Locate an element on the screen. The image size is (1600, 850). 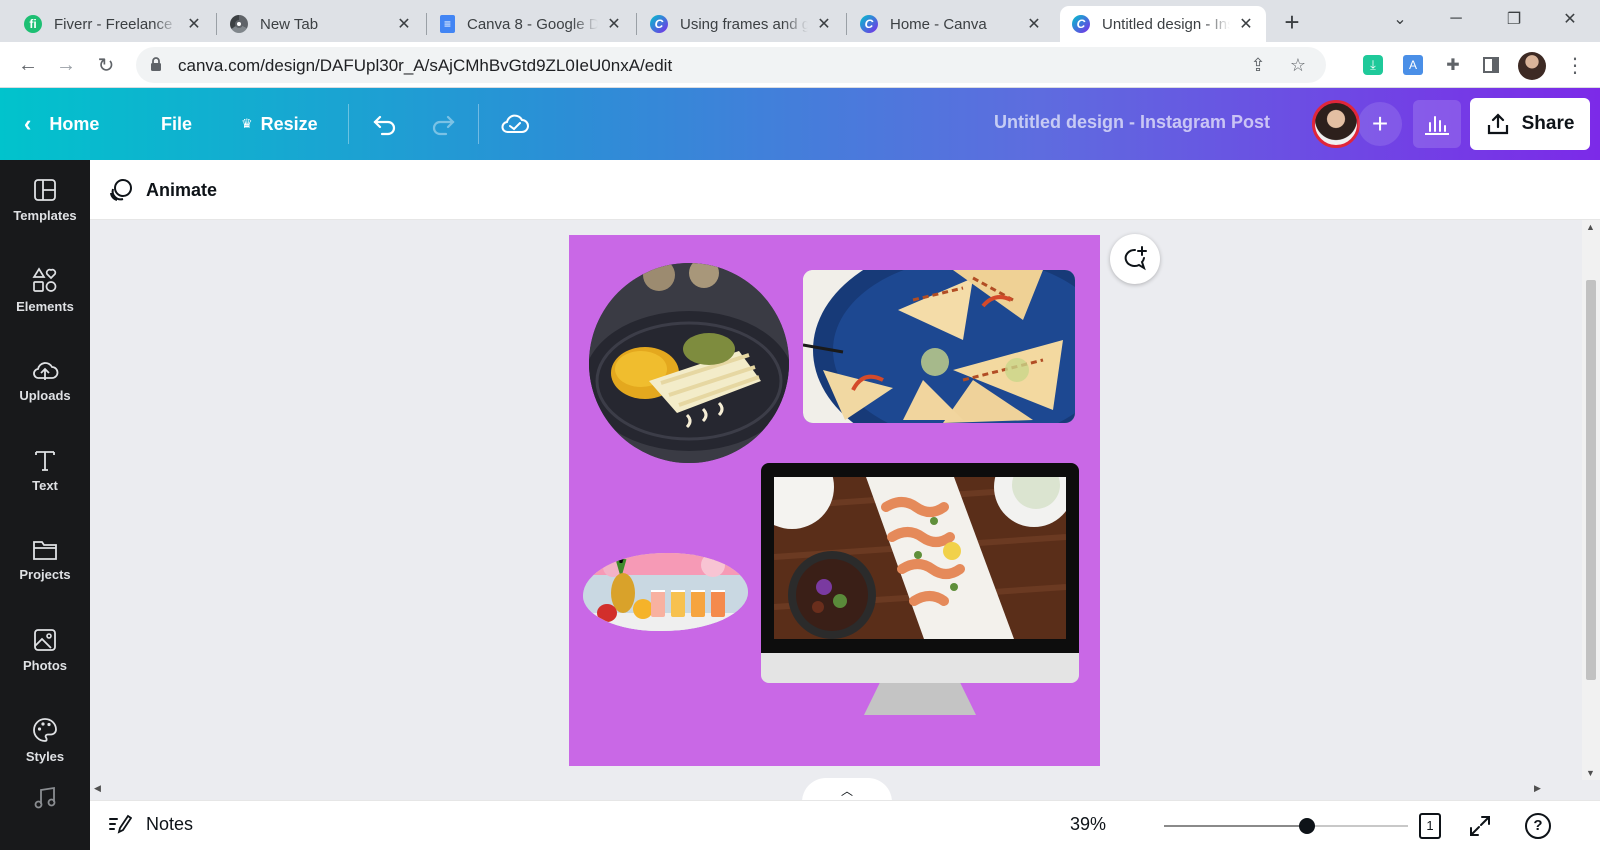
tab-title: Using frames and grids is located at coordinates (744, 24).